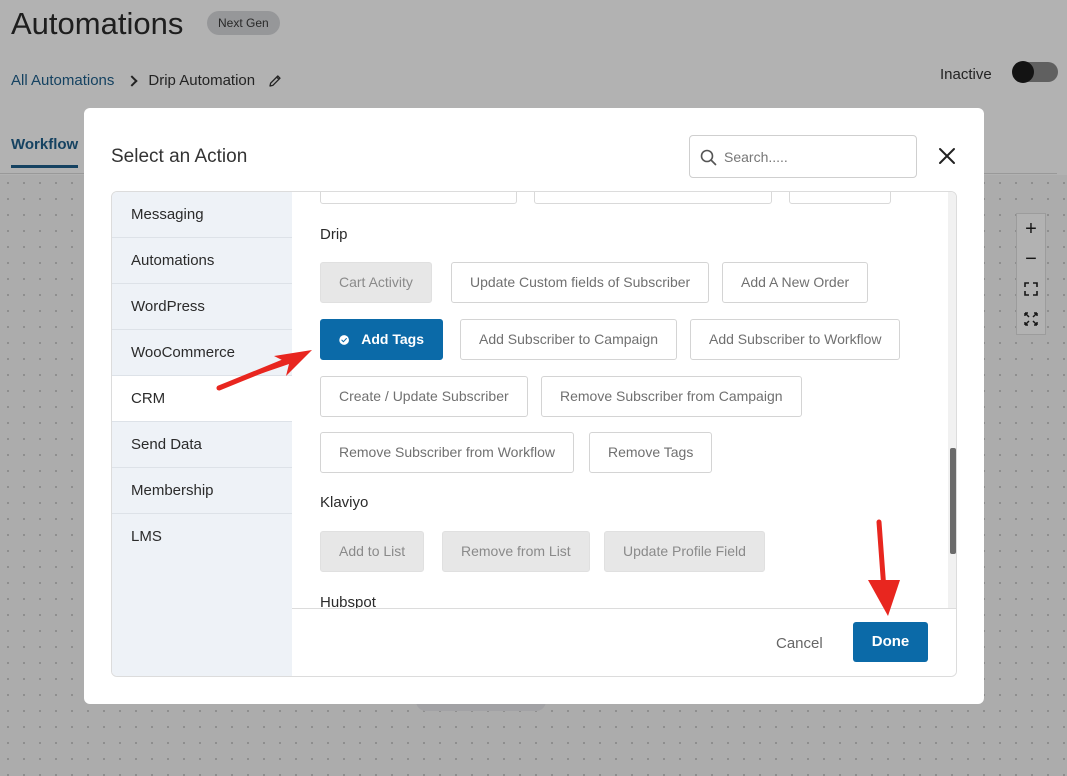  I want to click on action-add-tags-label: Add Tags, so click(392, 339).